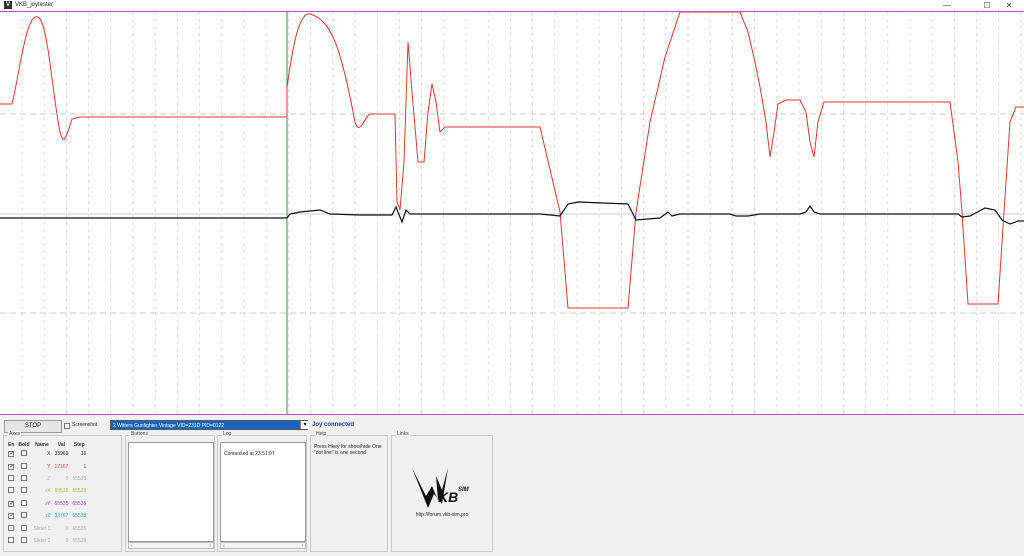 Image resolution: width=1024 pixels, height=556 pixels. I want to click on axis-value: 33969, so click(61, 454).